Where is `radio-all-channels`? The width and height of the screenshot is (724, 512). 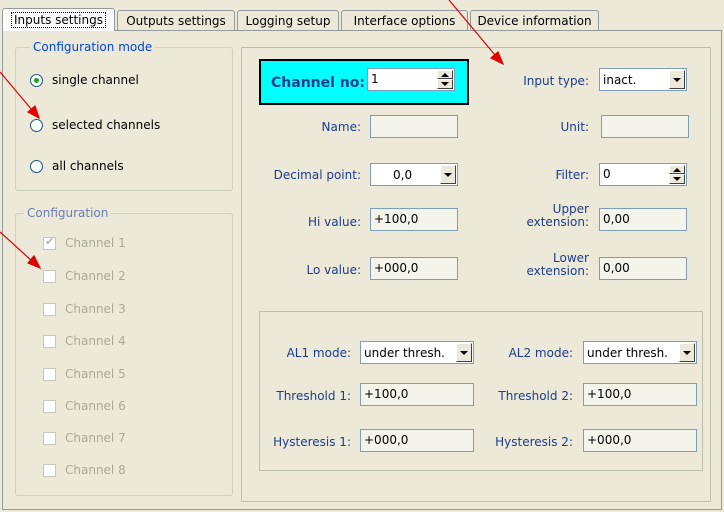
radio-all-channels is located at coordinates (36, 166).